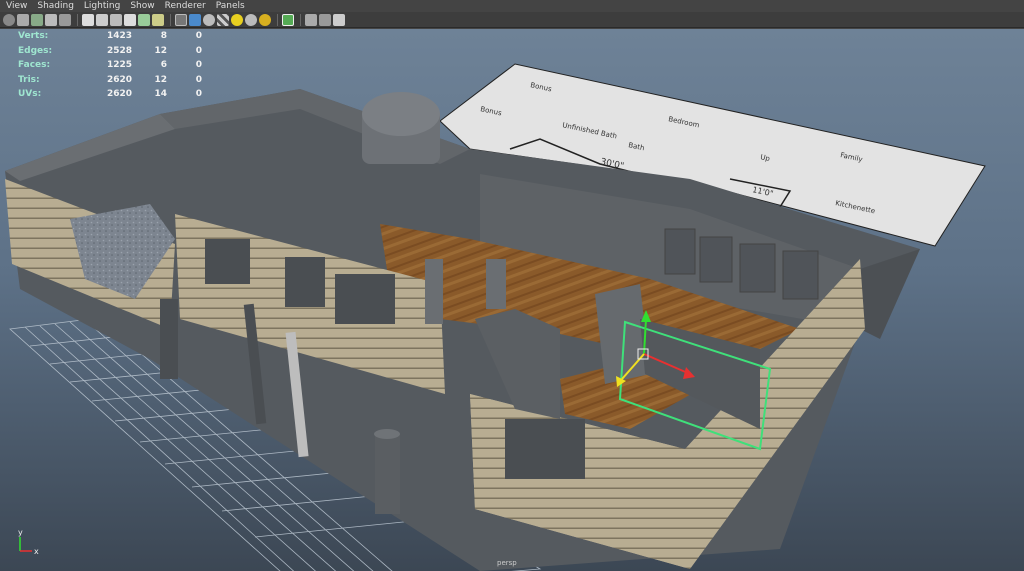  What do you see at coordinates (130, 19) in the screenshot?
I see `field-chart-icon` at bounding box center [130, 19].